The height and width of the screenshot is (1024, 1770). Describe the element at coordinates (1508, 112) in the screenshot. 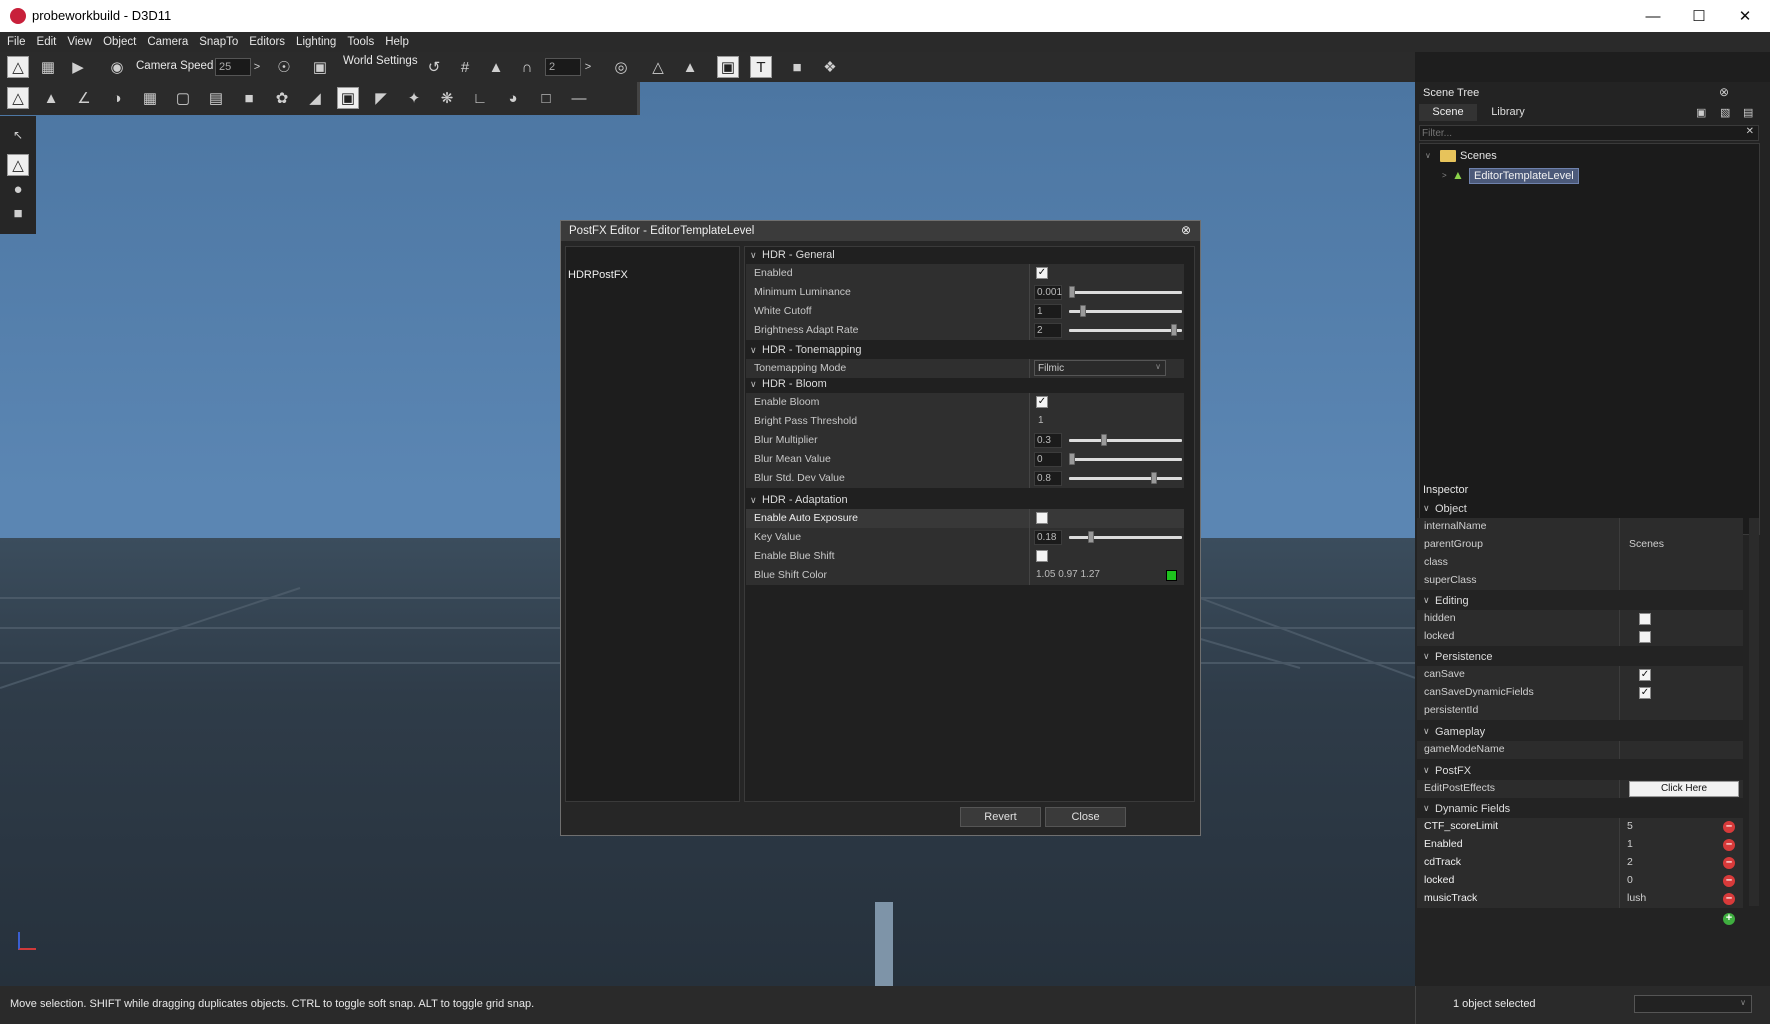

I see `tab-library: Library` at that location.